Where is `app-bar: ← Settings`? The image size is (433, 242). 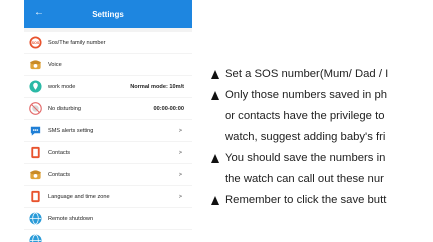 app-bar: ← Settings is located at coordinates (108, 14).